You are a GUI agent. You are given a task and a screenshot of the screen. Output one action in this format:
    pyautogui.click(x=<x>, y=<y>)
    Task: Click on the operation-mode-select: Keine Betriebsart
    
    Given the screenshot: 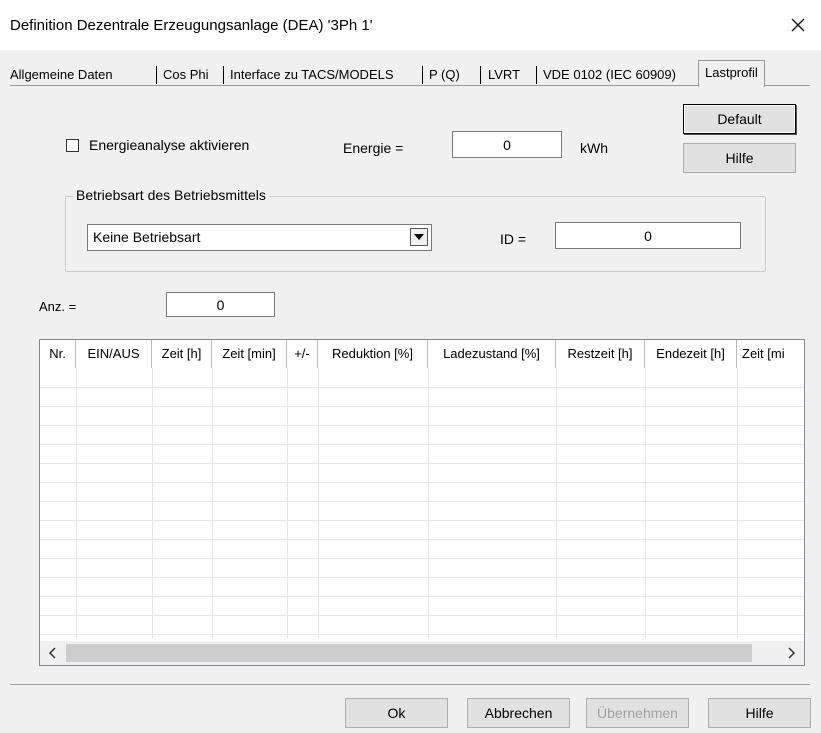 What is the action you would take?
    pyautogui.click(x=259, y=237)
    